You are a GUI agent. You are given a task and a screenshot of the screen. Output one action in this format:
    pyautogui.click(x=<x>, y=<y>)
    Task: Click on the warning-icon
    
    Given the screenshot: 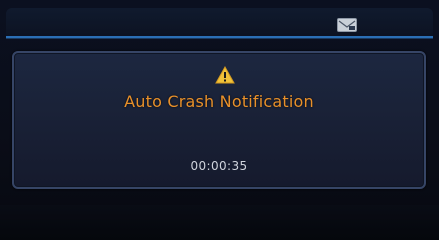 What is the action you would take?
    pyautogui.click(x=225, y=74)
    